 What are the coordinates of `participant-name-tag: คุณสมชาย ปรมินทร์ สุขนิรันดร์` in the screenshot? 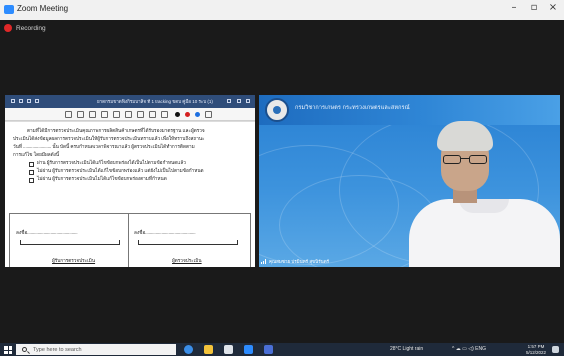 It's located at (295, 261).